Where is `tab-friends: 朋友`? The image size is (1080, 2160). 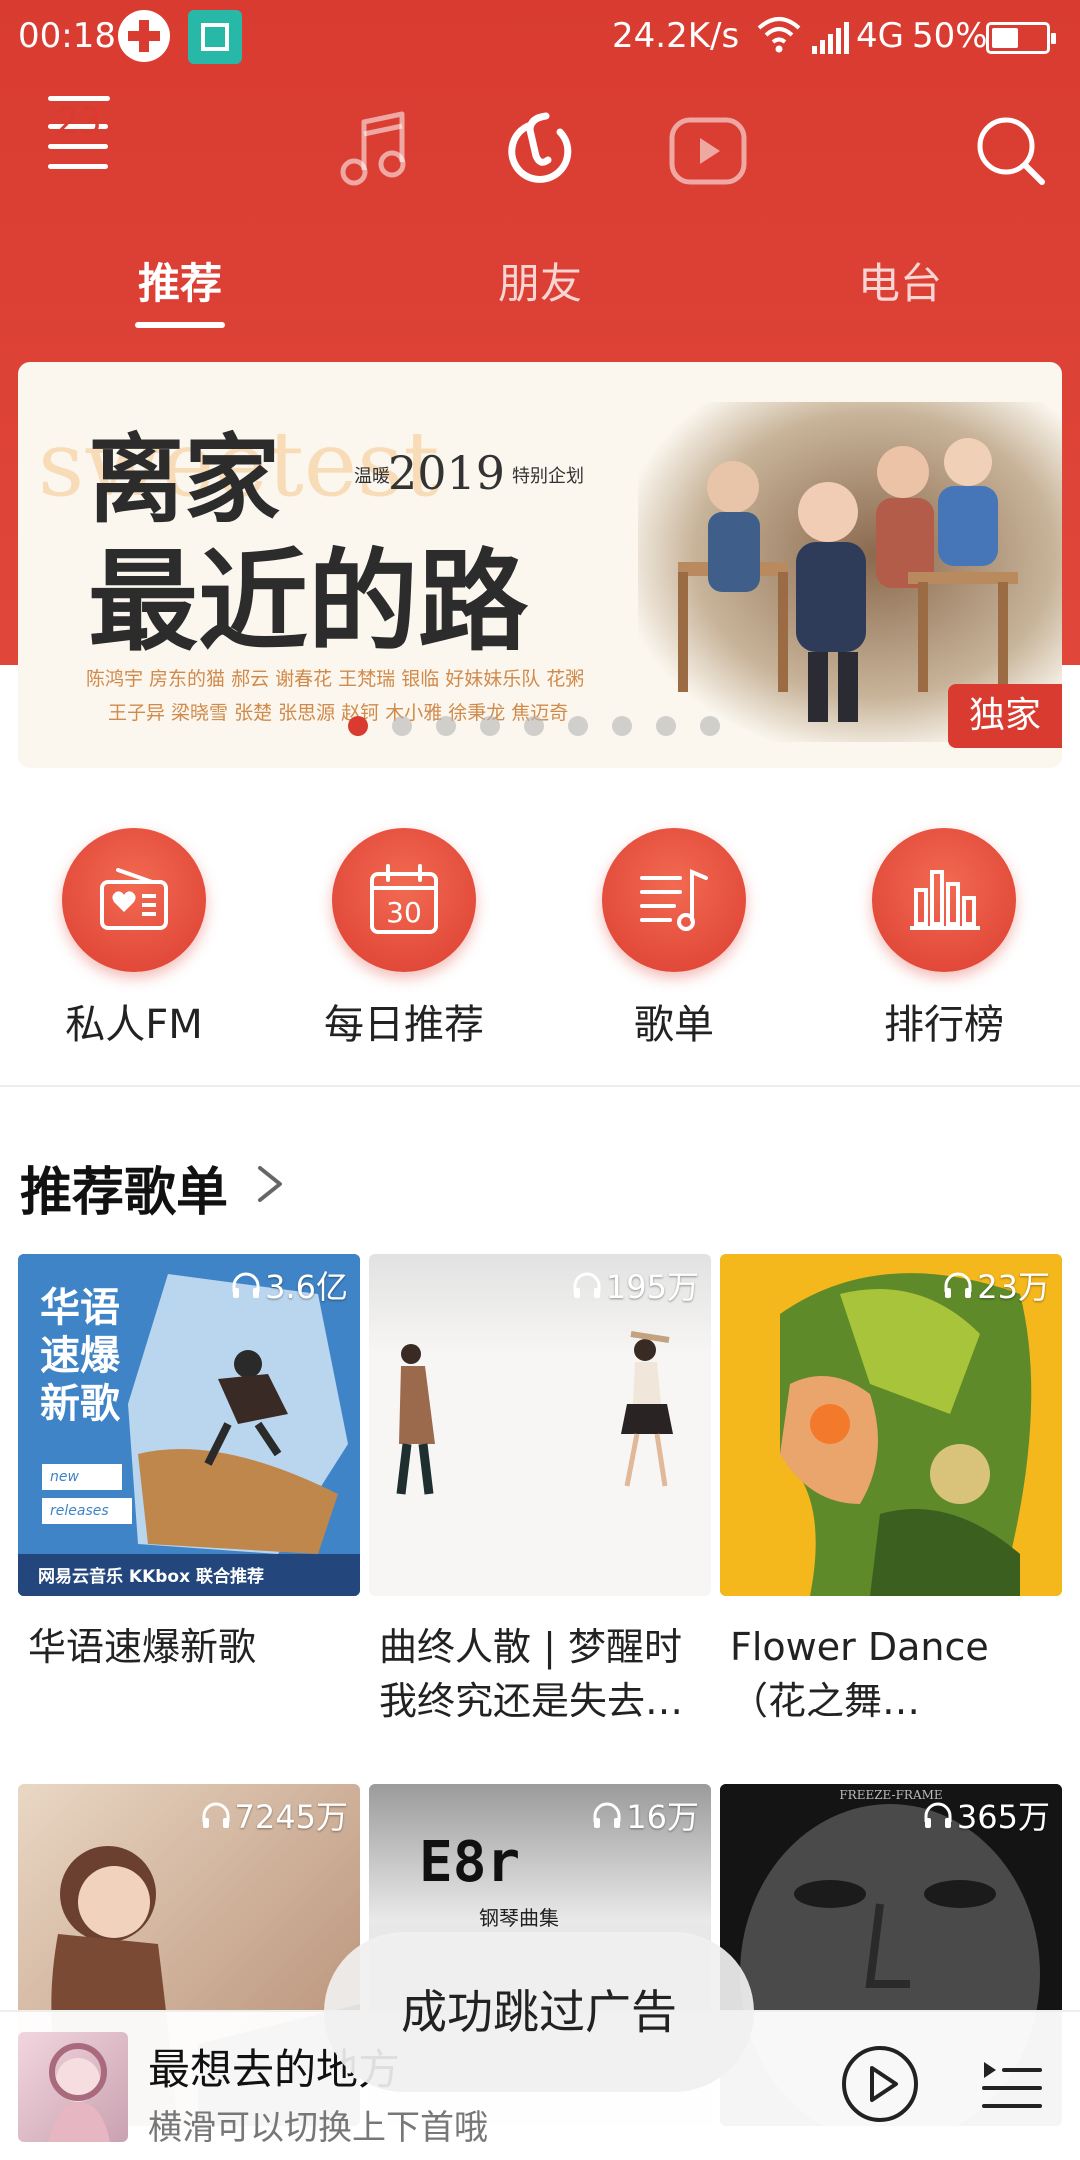 tab-friends: 朋友 is located at coordinates (540, 280).